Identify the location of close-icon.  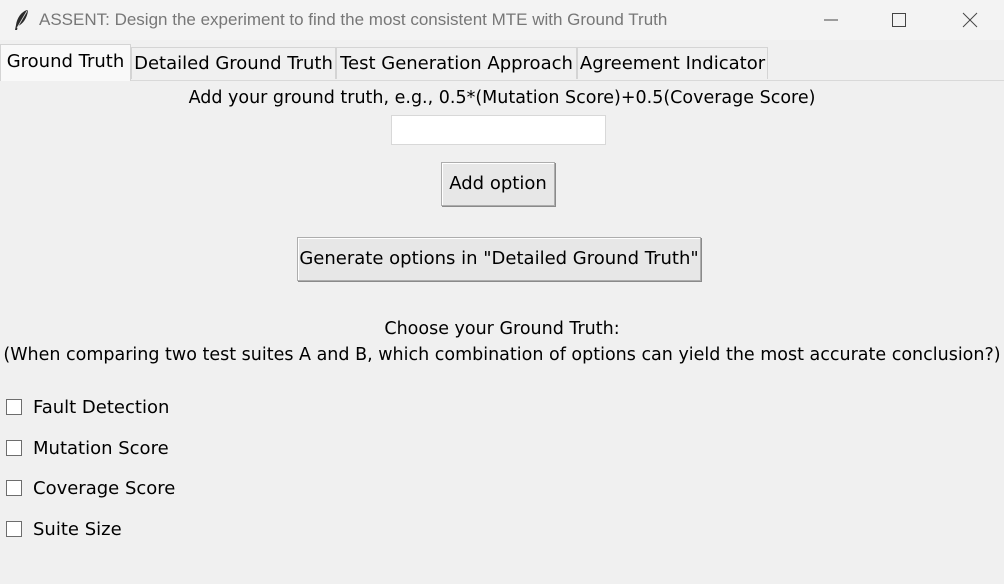
(970, 20).